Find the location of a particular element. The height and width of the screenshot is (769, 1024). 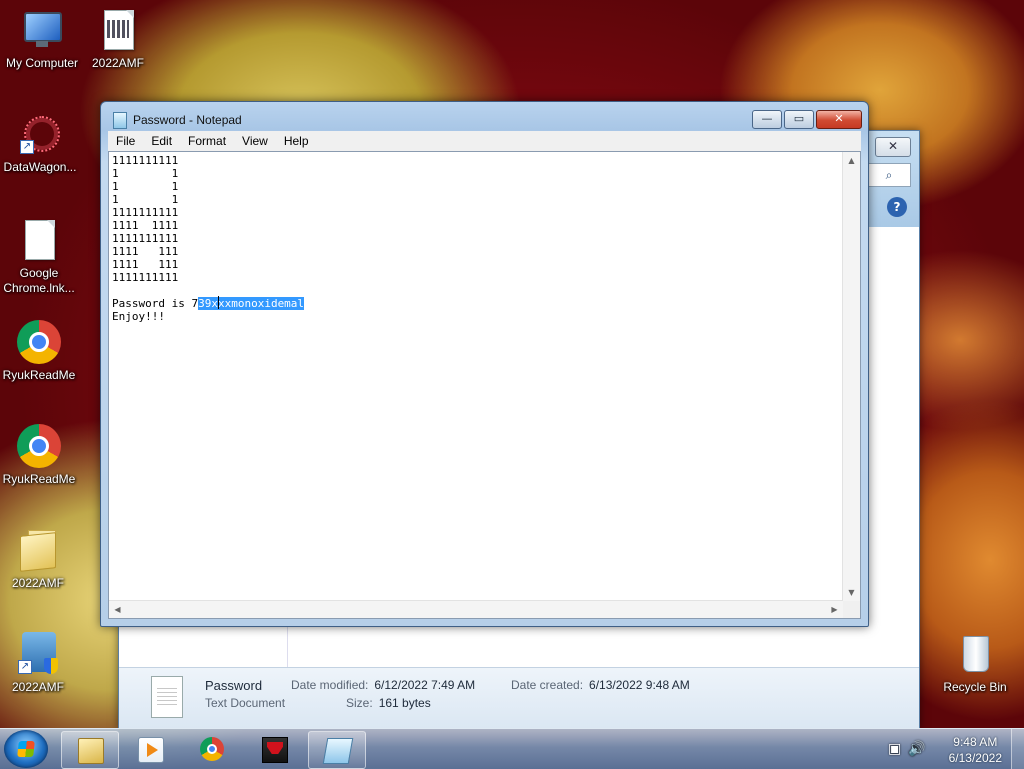

uac-shield-icon is located at coordinates (51, 666).